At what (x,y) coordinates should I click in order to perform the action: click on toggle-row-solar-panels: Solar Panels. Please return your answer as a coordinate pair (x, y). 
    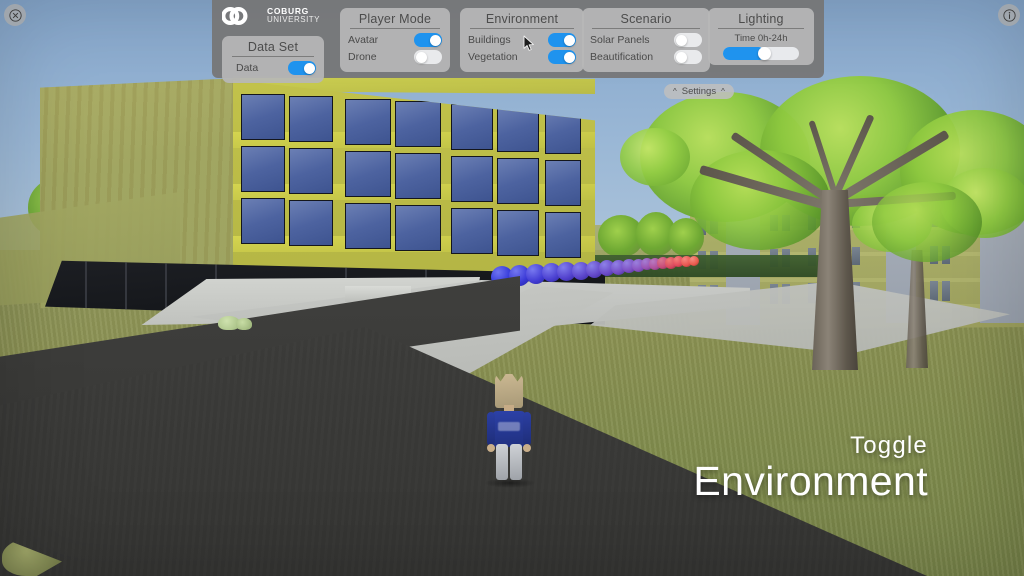
    Looking at the image, I should click on (646, 40).